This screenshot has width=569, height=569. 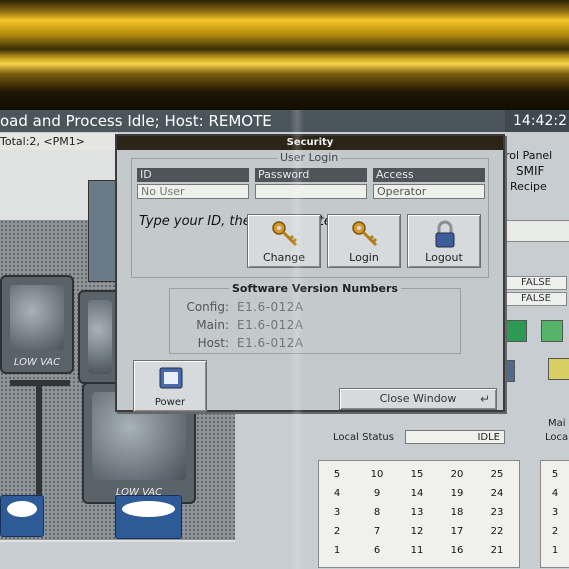 I want to click on slot-map-right: 5 4 3 2 1, so click(x=554, y=514).